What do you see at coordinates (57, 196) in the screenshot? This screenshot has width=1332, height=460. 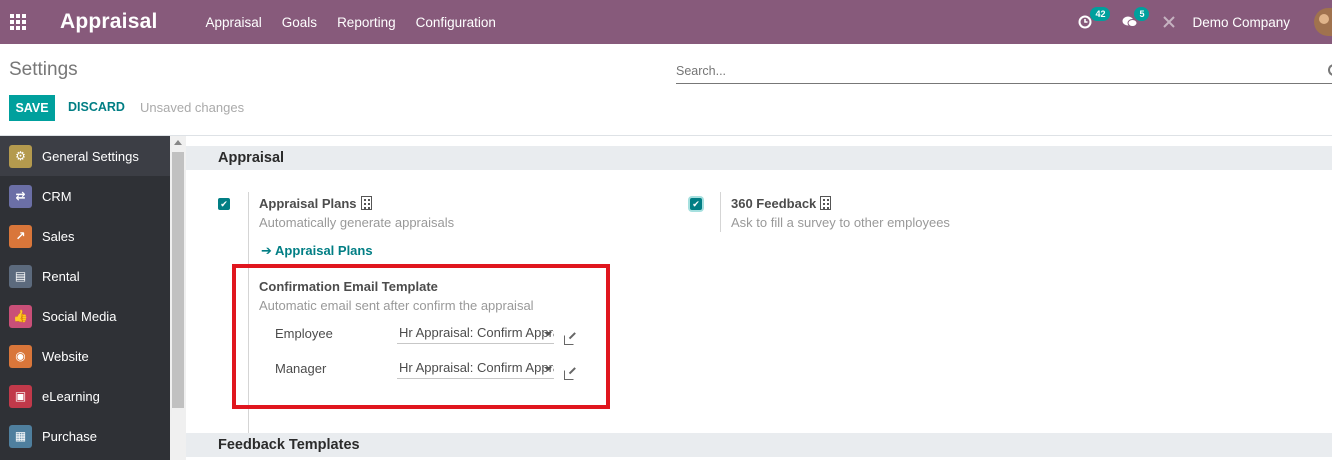 I see `sidebar-item-label: CRM` at bounding box center [57, 196].